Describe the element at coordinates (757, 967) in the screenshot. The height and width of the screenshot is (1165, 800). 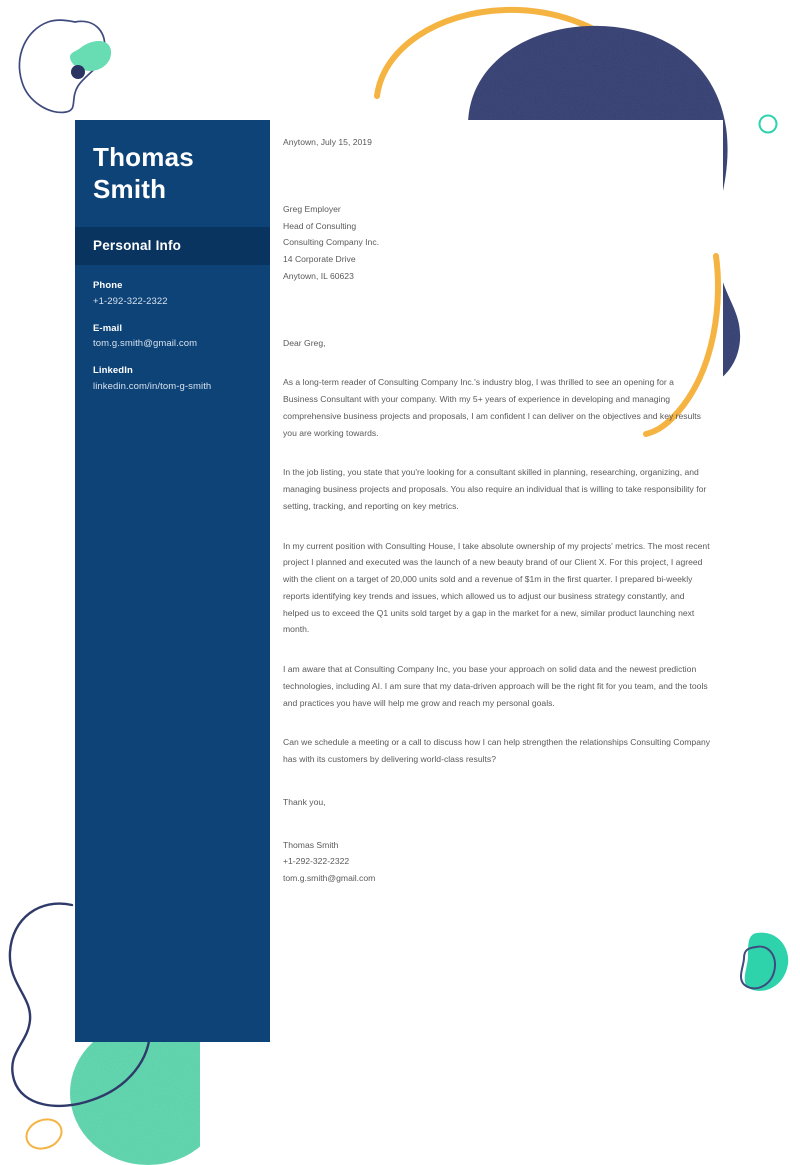
I see `navy-outline-blob-bottom-right` at that location.